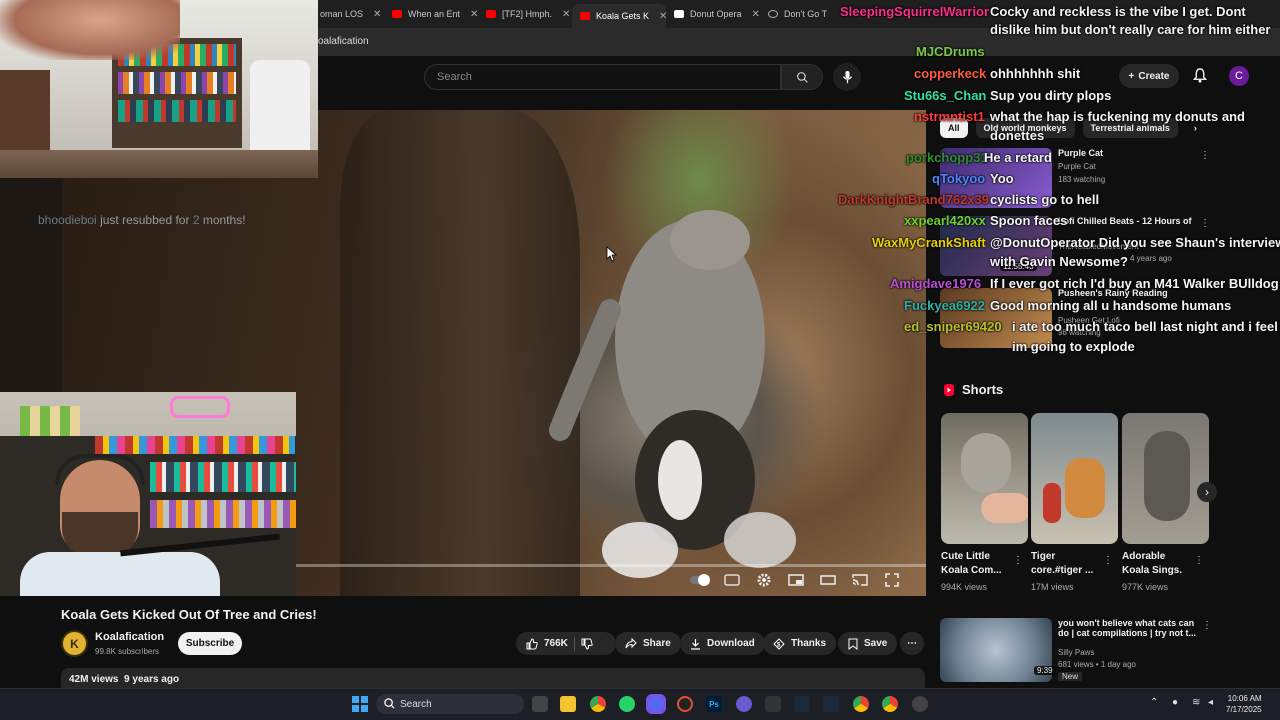  What do you see at coordinates (1157, 564) in the screenshot?
I see `short-title: Adorable Koala Sings.` at bounding box center [1157, 564].